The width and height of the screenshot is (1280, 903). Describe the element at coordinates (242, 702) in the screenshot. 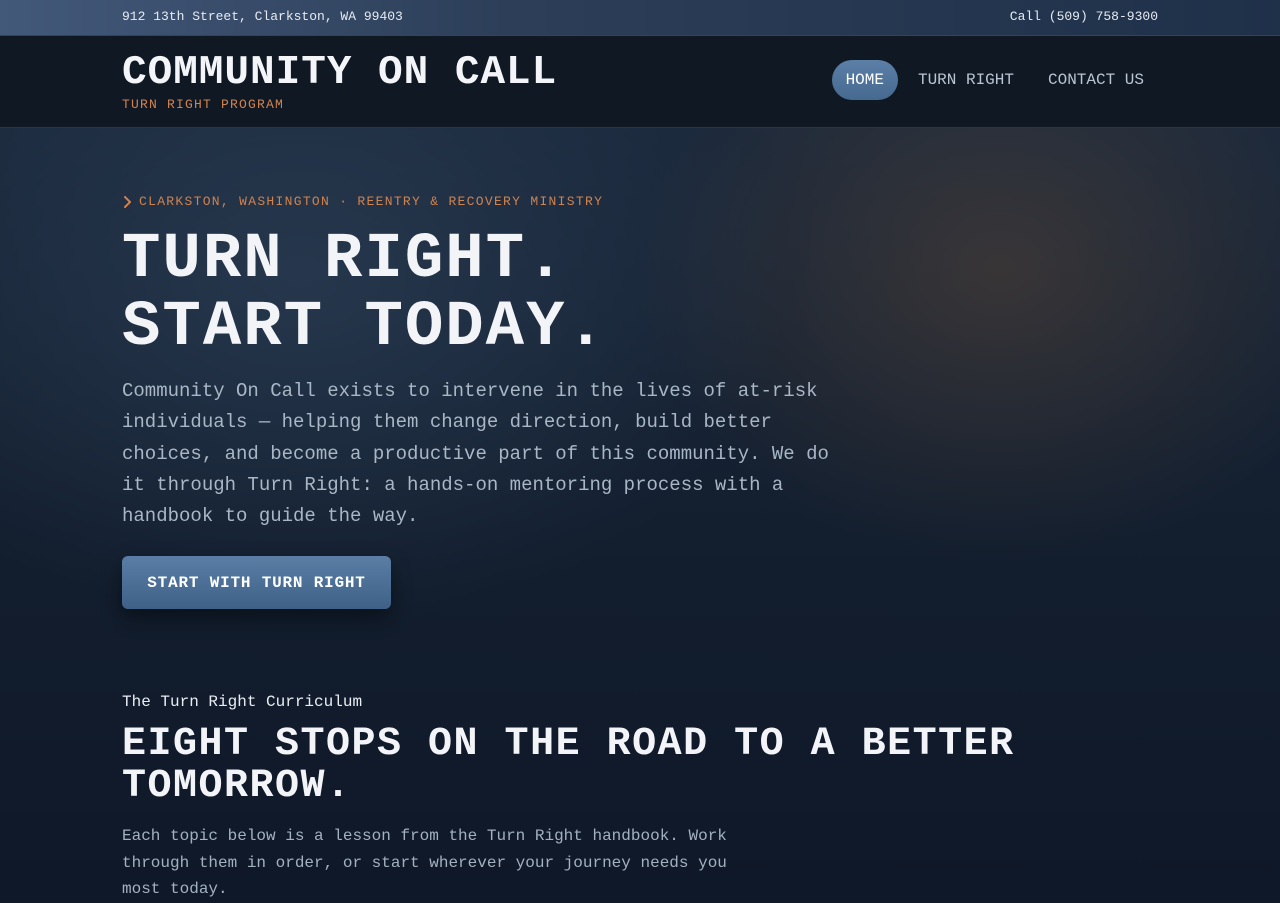

I see `curriculum-label: The Turn Right Curriculum` at that location.